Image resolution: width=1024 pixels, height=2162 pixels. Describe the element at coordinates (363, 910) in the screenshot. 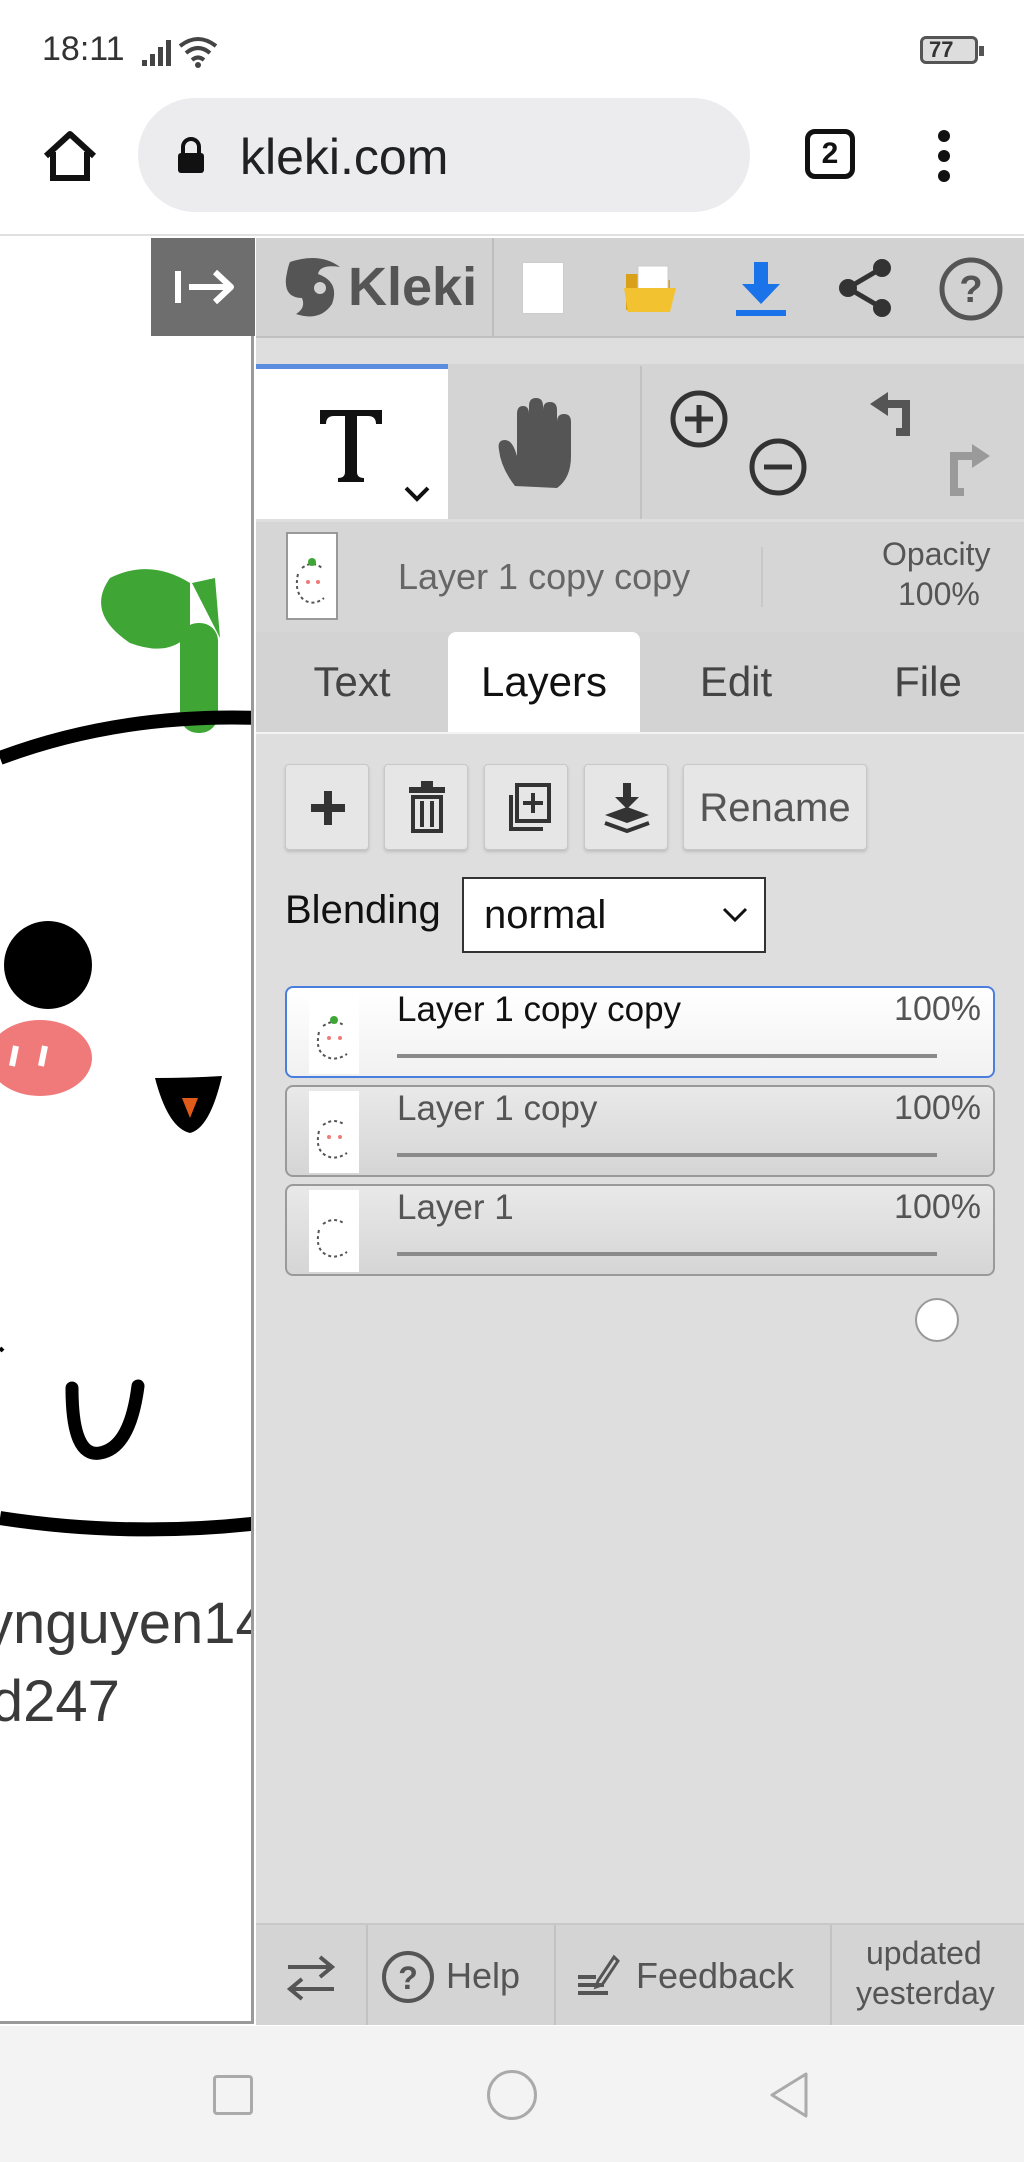

I see `blending-label: Blending` at that location.